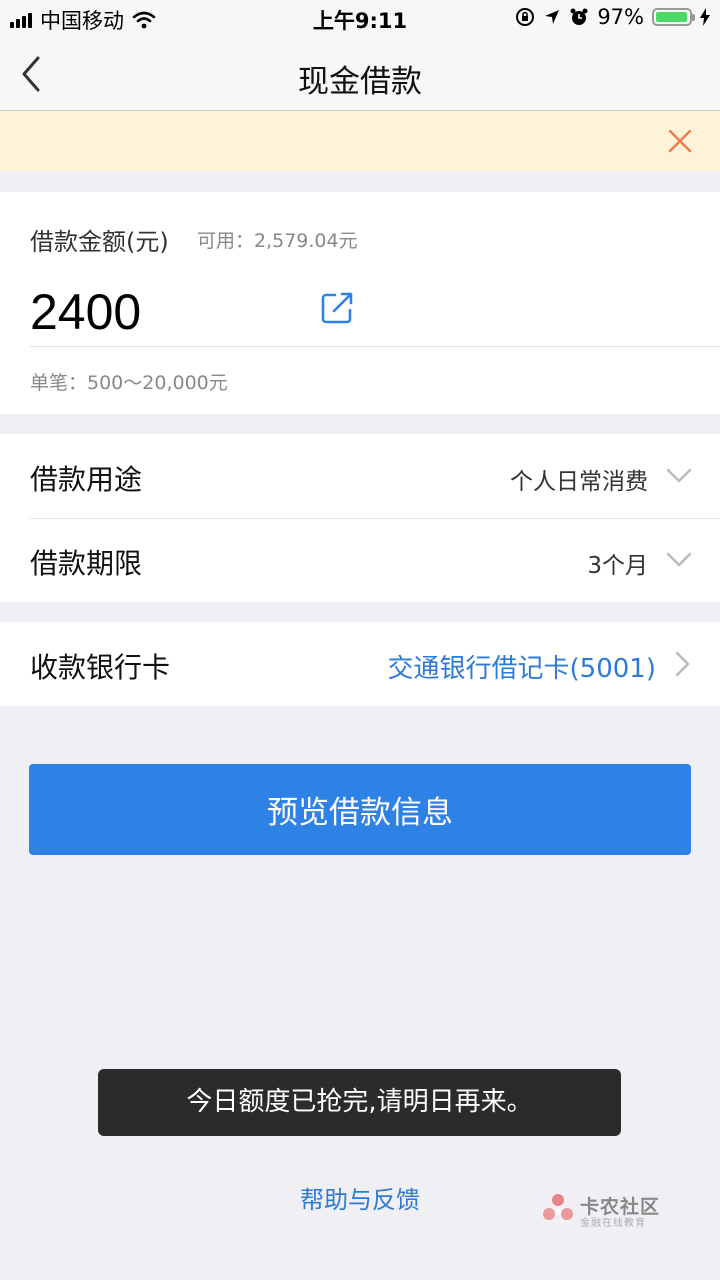 The image size is (720, 1280). What do you see at coordinates (579, 482) in the screenshot?
I see `loan-purpose-value: 个人日常消费` at bounding box center [579, 482].